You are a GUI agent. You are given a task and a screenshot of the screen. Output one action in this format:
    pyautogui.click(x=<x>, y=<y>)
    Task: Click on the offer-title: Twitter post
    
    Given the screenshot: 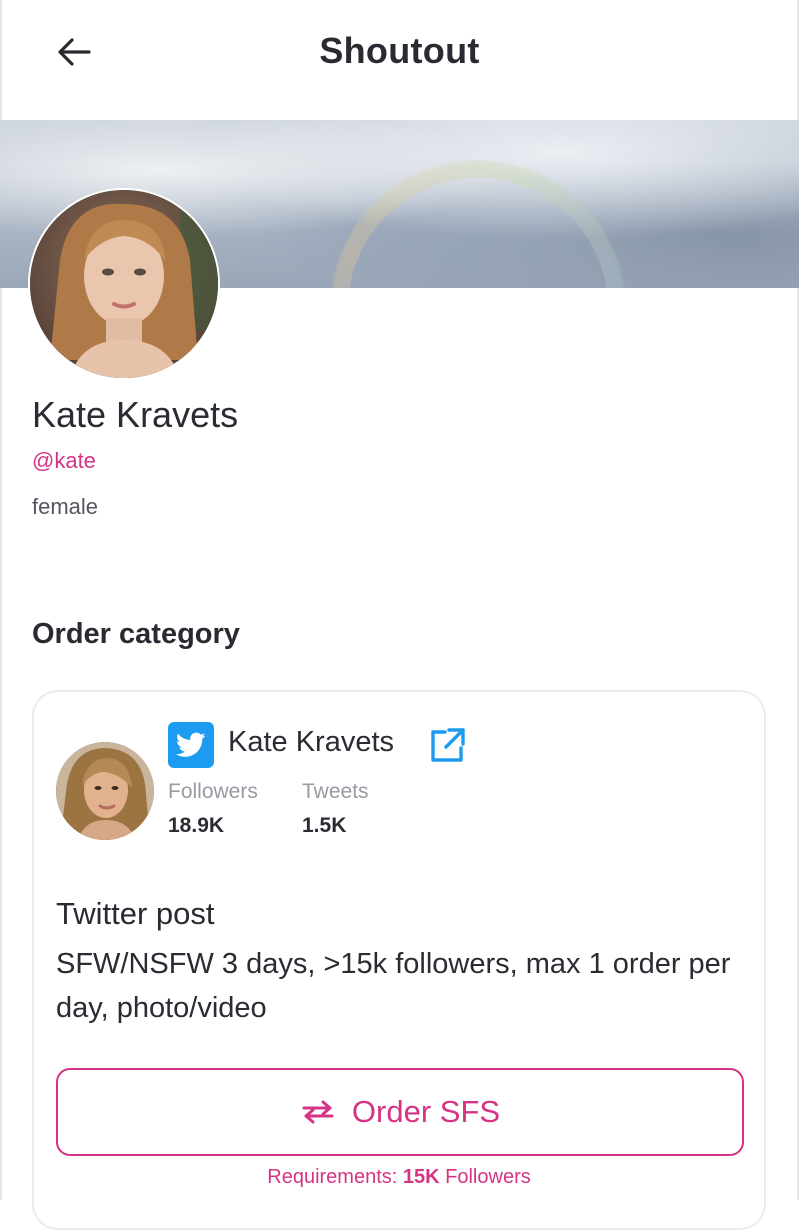 What is the action you would take?
    pyautogui.click(x=135, y=913)
    